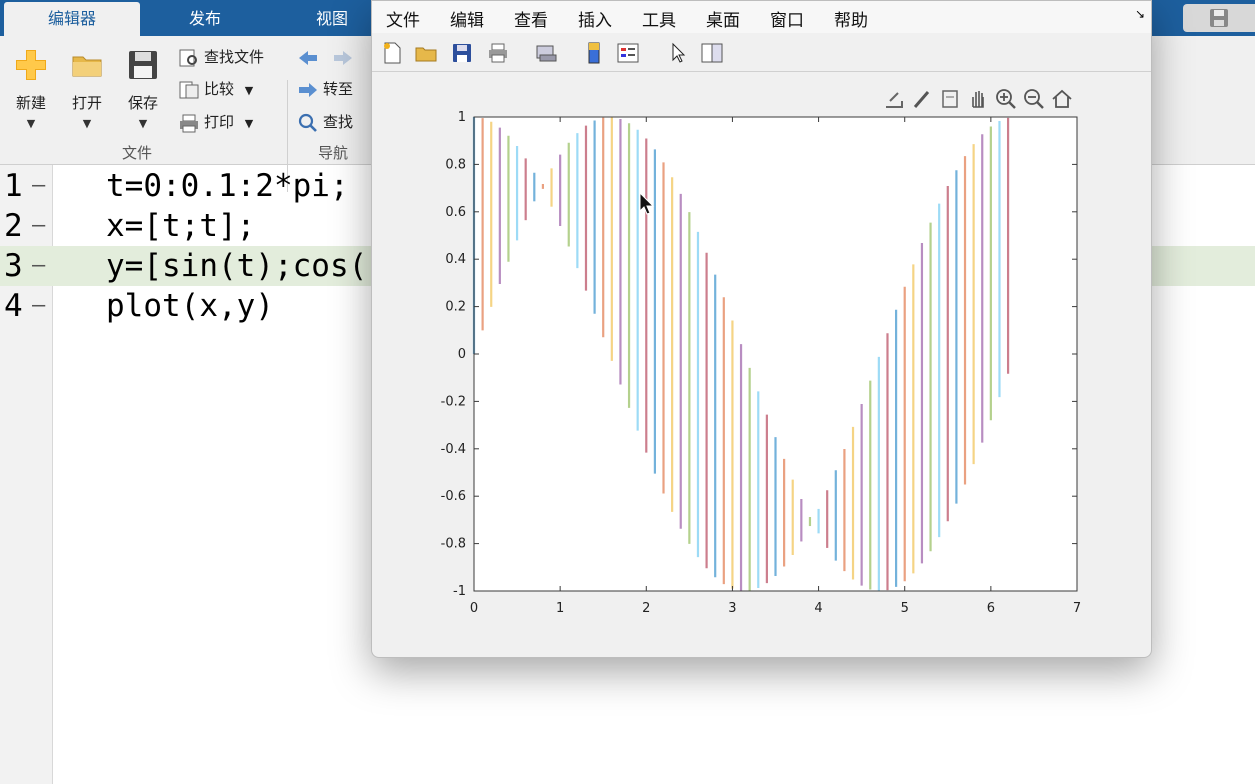 The height and width of the screenshot is (784, 1255). What do you see at coordinates (13, 226) in the screenshot?
I see `line-number: 2` at bounding box center [13, 226].